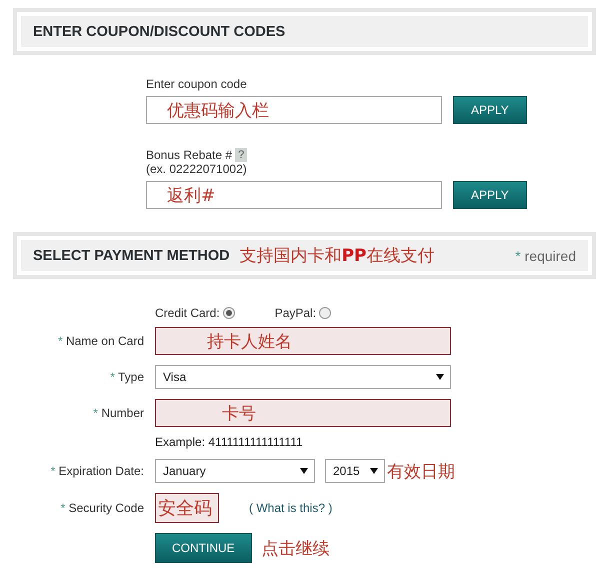  I want to click on field-label: * Number, so click(118, 413).